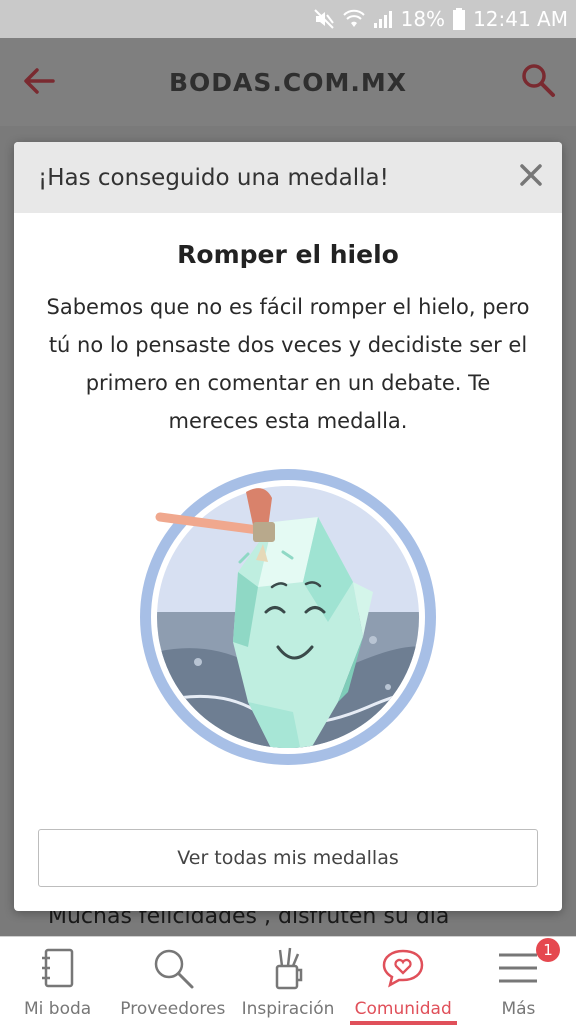 This screenshot has width=576, height=1025. What do you see at coordinates (288, 858) in the screenshot?
I see `view-all-medals-button: Ver todas mis medallas` at bounding box center [288, 858].